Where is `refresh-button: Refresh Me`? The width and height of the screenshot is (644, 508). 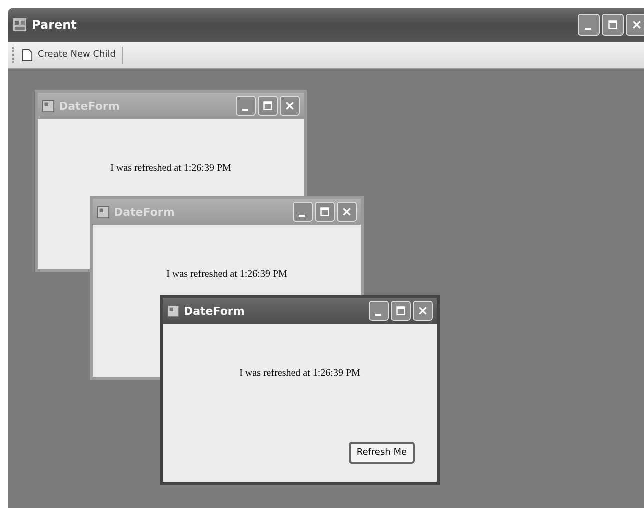
refresh-button: Refresh Me is located at coordinates (381, 453).